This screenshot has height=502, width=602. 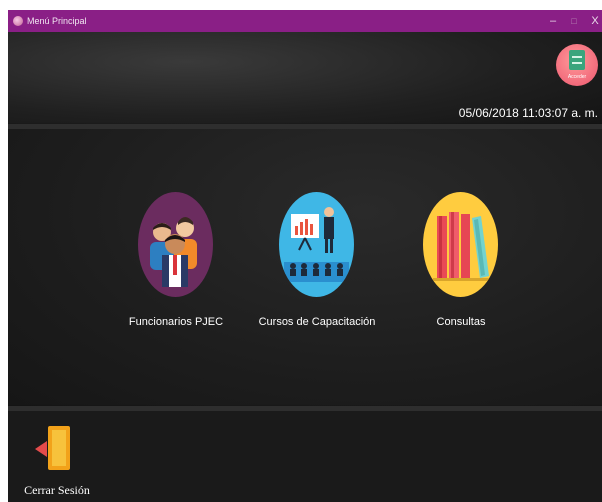 I want to click on datetime-display: 05/06/2018 11:03:07 a. m., so click(x=528, y=113).